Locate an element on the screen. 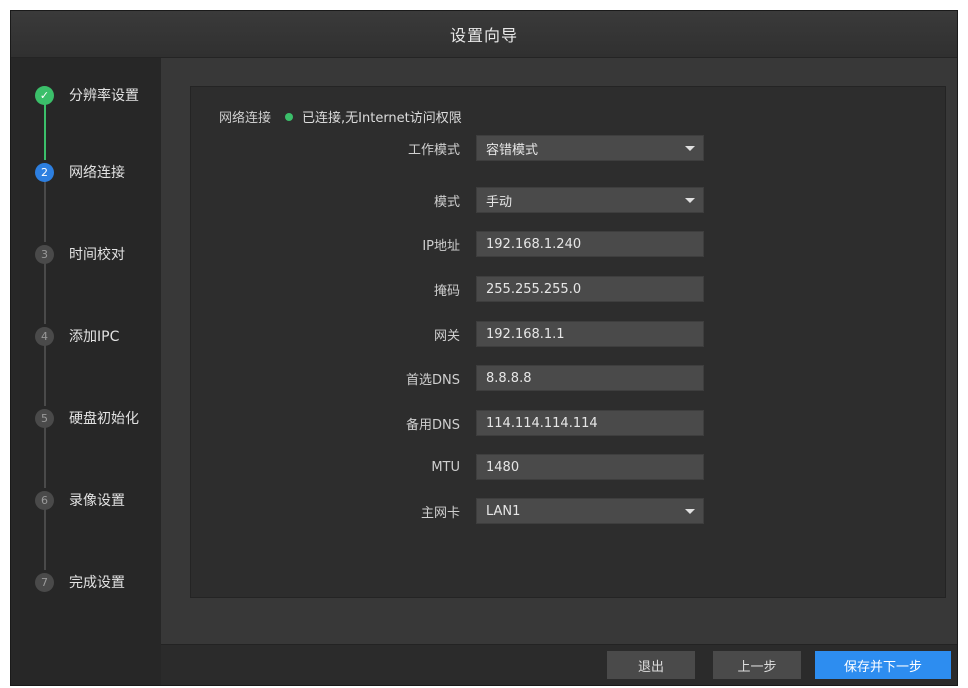  dns2-label: 备用DNS is located at coordinates (433, 425).